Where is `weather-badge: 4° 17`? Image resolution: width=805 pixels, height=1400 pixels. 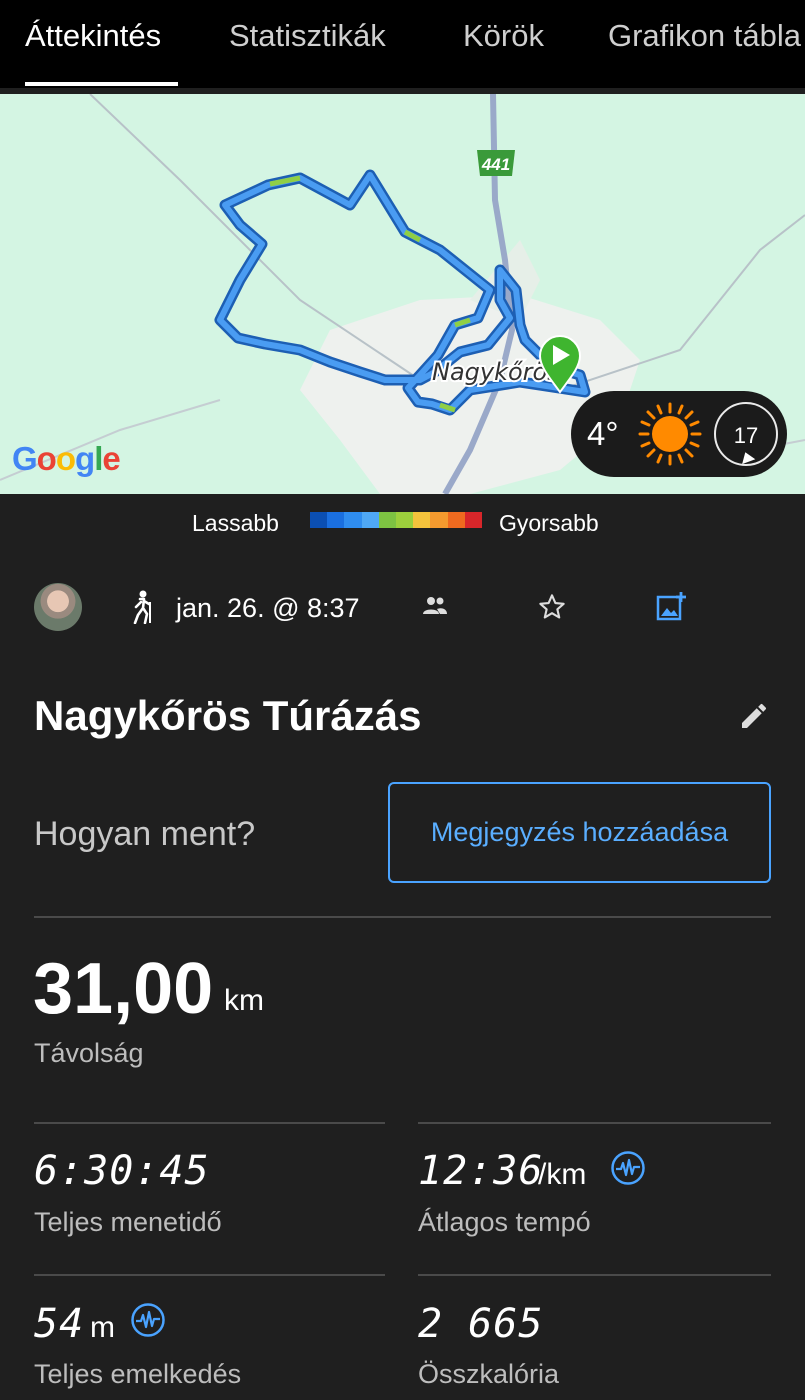
weather-badge: 4° 17 is located at coordinates (679, 434).